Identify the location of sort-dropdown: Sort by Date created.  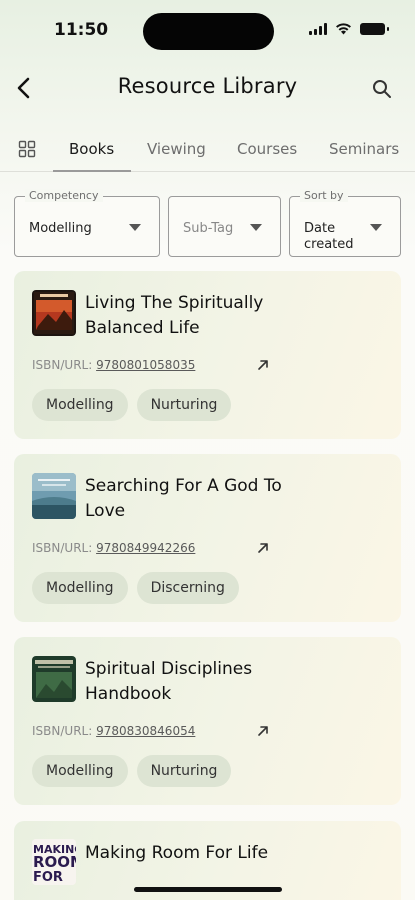
(345, 223).